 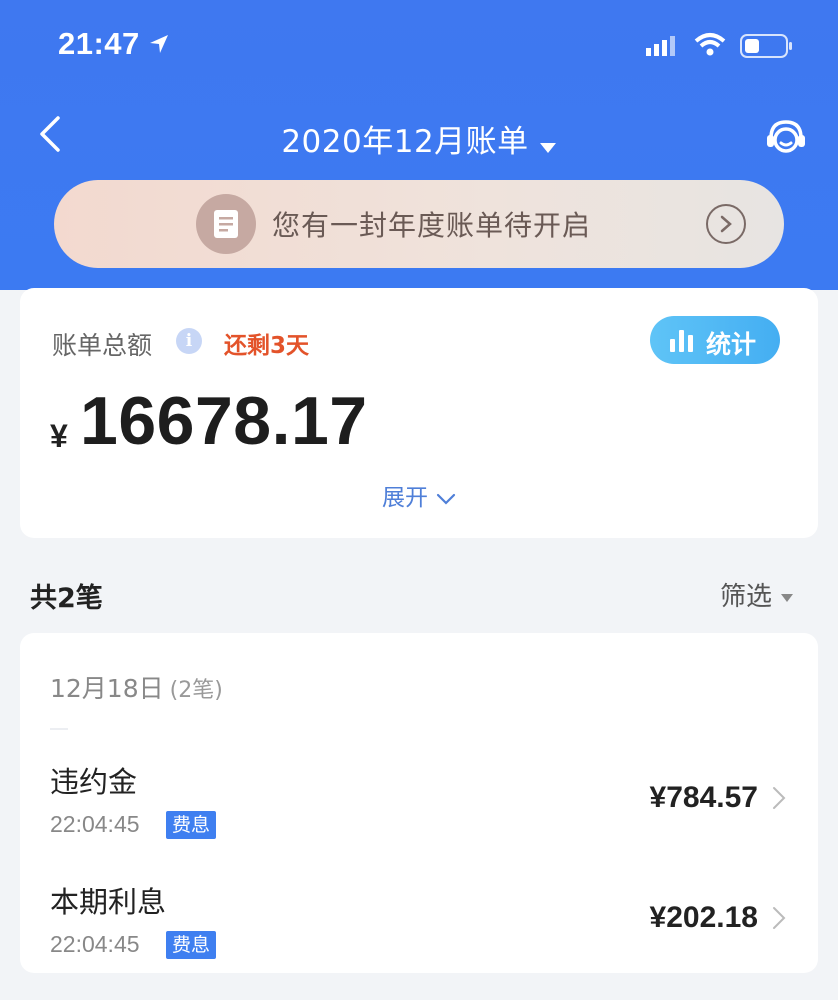 I want to click on expand-button: 展开, so click(x=419, y=495).